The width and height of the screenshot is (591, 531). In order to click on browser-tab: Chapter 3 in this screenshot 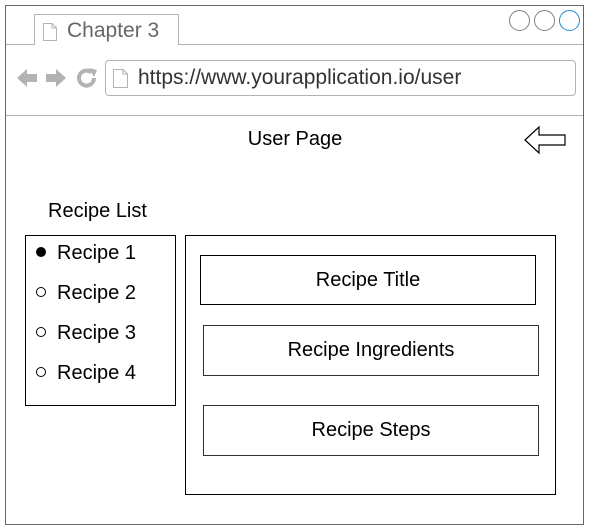, I will do `click(106, 29)`.